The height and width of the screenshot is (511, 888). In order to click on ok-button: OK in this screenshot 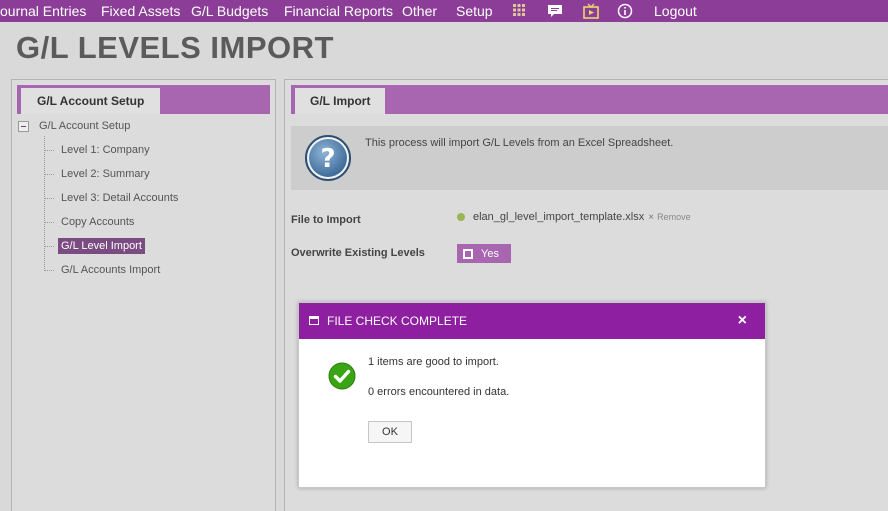, I will do `click(390, 432)`.